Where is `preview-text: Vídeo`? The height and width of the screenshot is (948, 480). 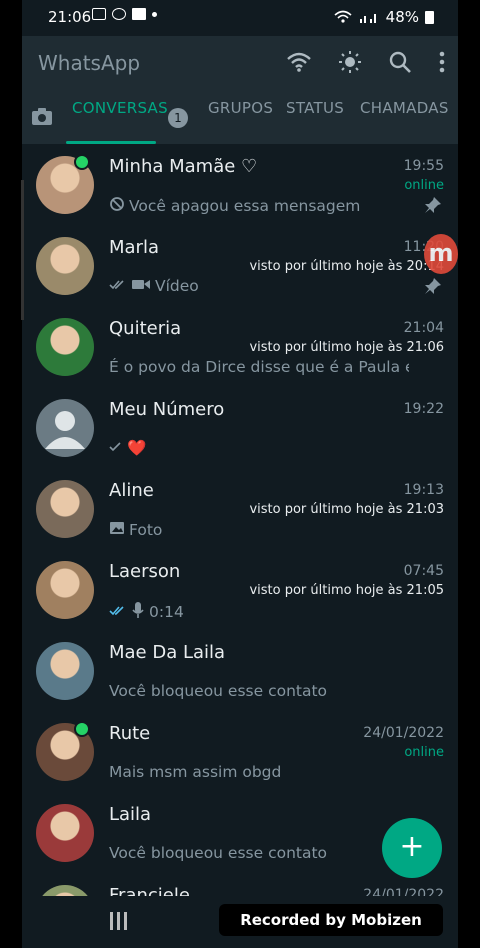 preview-text: Vídeo is located at coordinates (177, 286).